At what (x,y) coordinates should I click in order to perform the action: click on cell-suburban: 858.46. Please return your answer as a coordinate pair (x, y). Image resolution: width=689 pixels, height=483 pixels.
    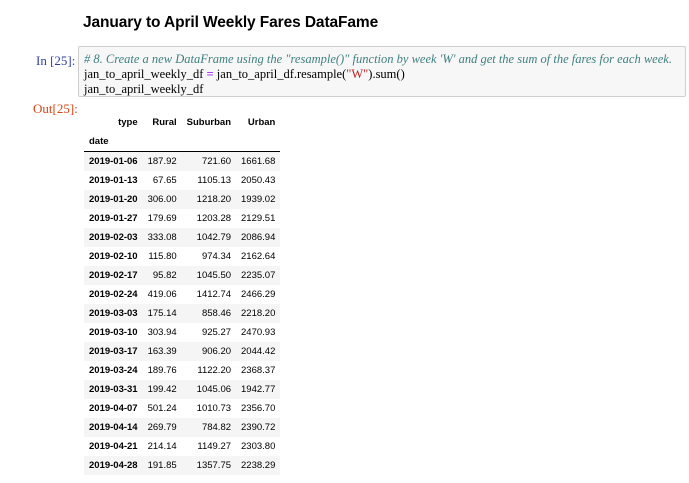
    Looking at the image, I should click on (216, 313).